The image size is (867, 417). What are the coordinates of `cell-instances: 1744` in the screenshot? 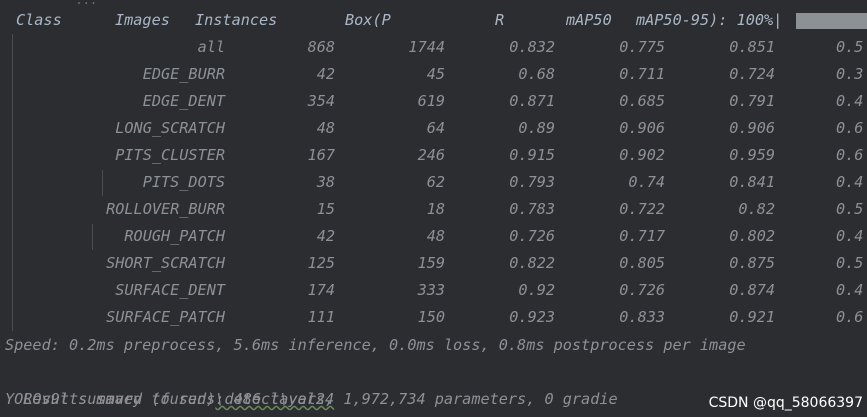 It's located at (426, 47).